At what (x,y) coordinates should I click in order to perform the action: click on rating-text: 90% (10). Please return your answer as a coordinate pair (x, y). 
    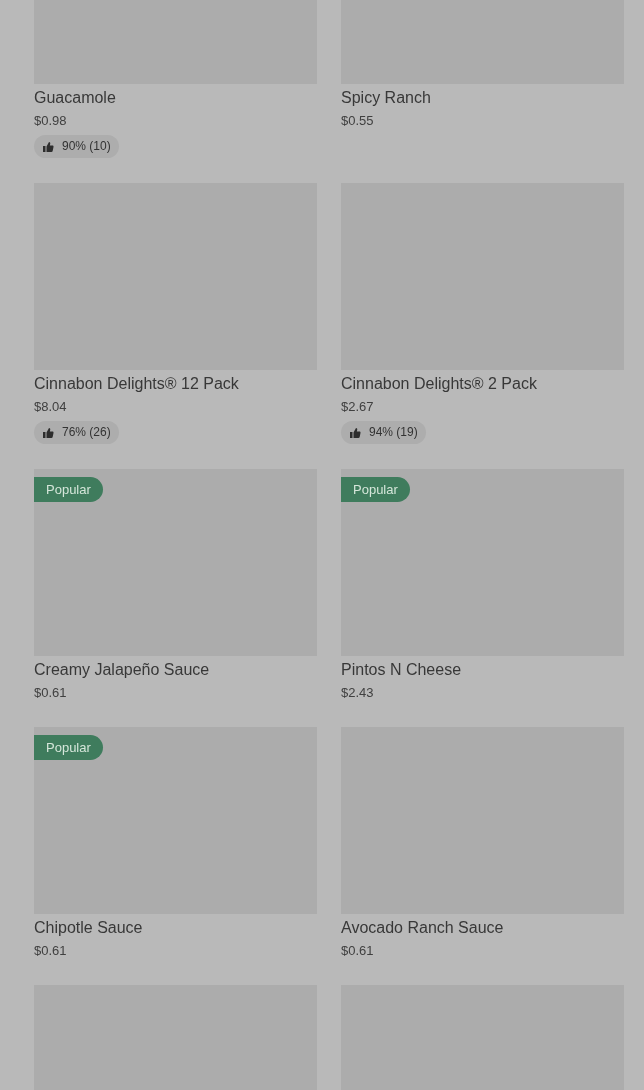
    Looking at the image, I should click on (86, 146).